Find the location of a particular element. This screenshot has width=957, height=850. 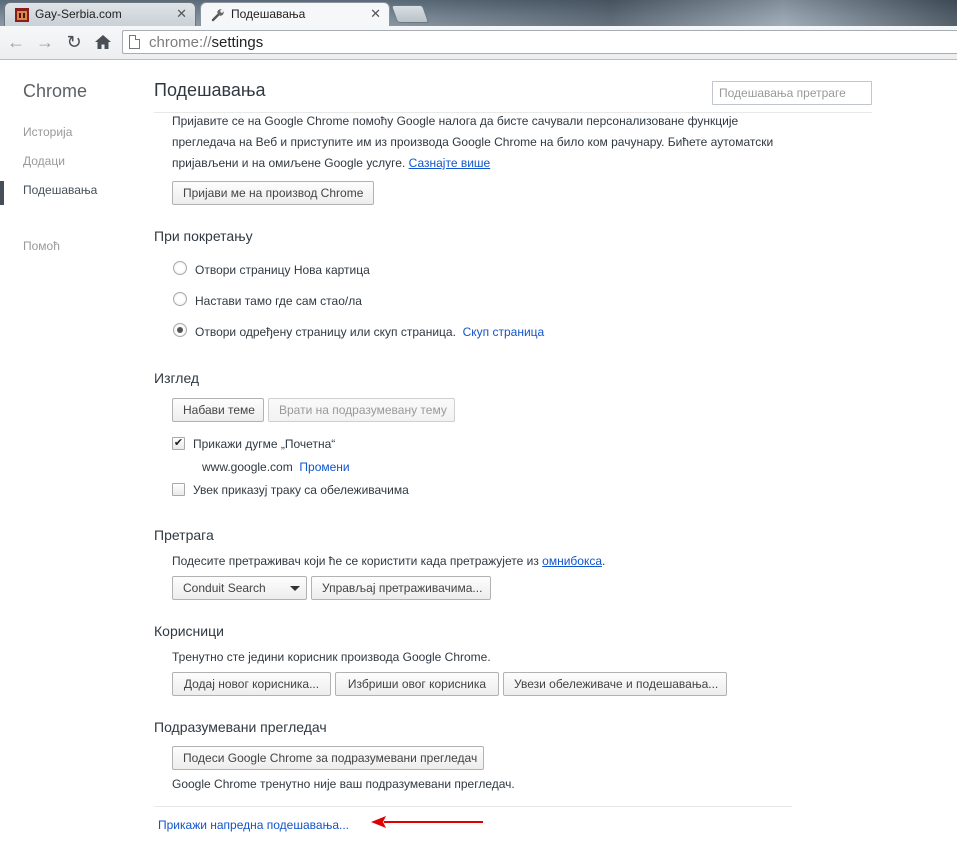

home-page-url: www.google.com Промени is located at coordinates (276, 467).